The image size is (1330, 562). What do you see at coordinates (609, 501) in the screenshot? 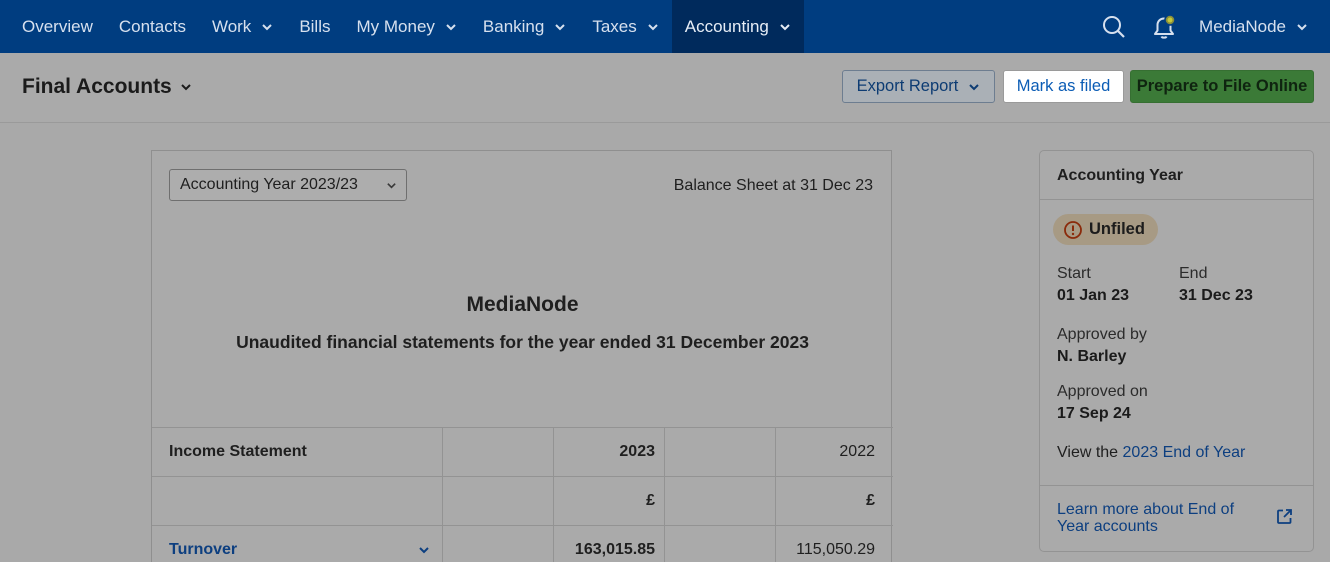
I see `currency-2023: £` at bounding box center [609, 501].